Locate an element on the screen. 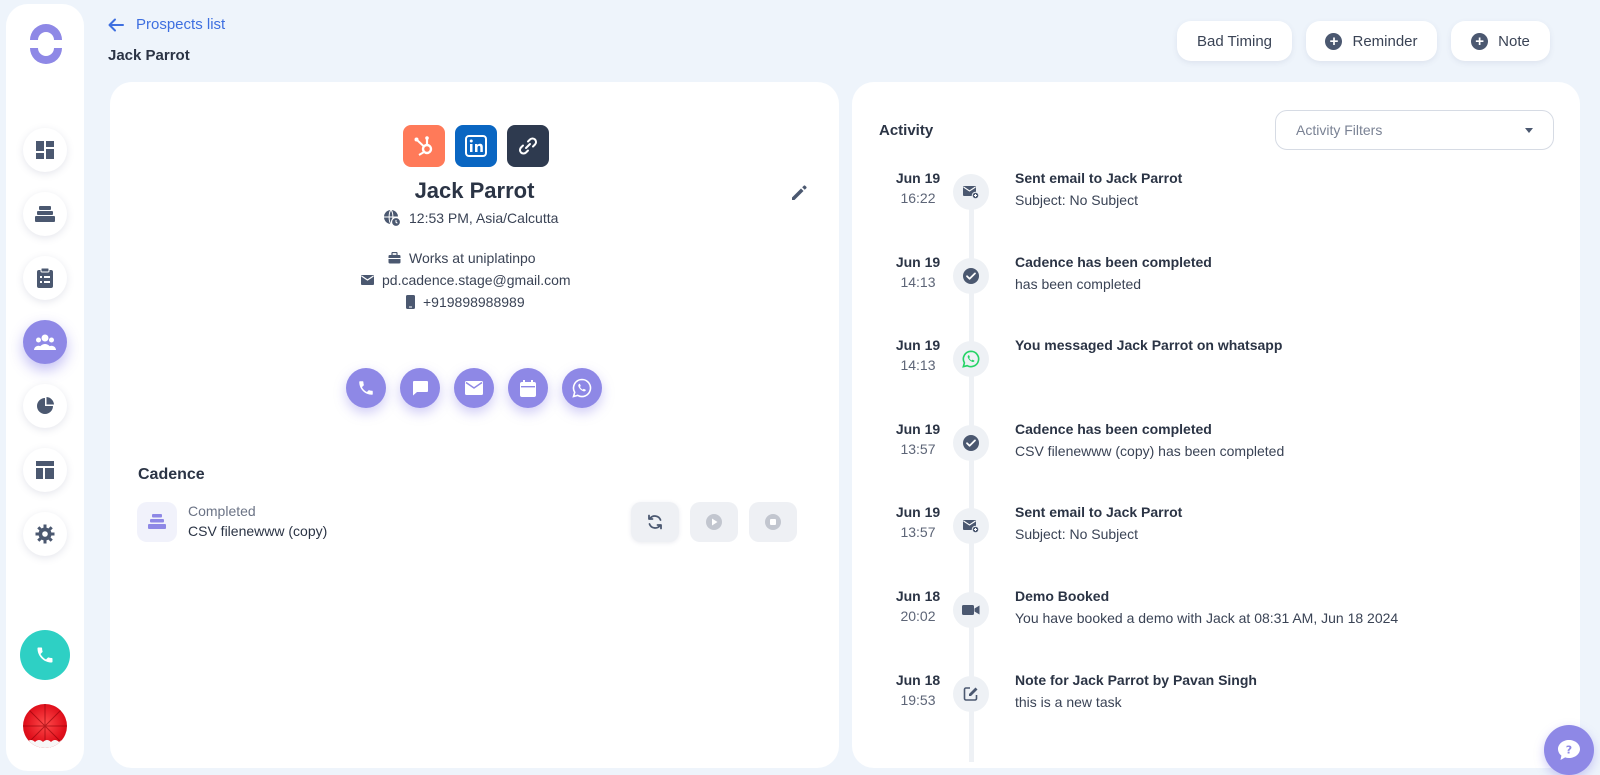 The width and height of the screenshot is (1600, 775). activity-time: 13:57 is located at coordinates (918, 449).